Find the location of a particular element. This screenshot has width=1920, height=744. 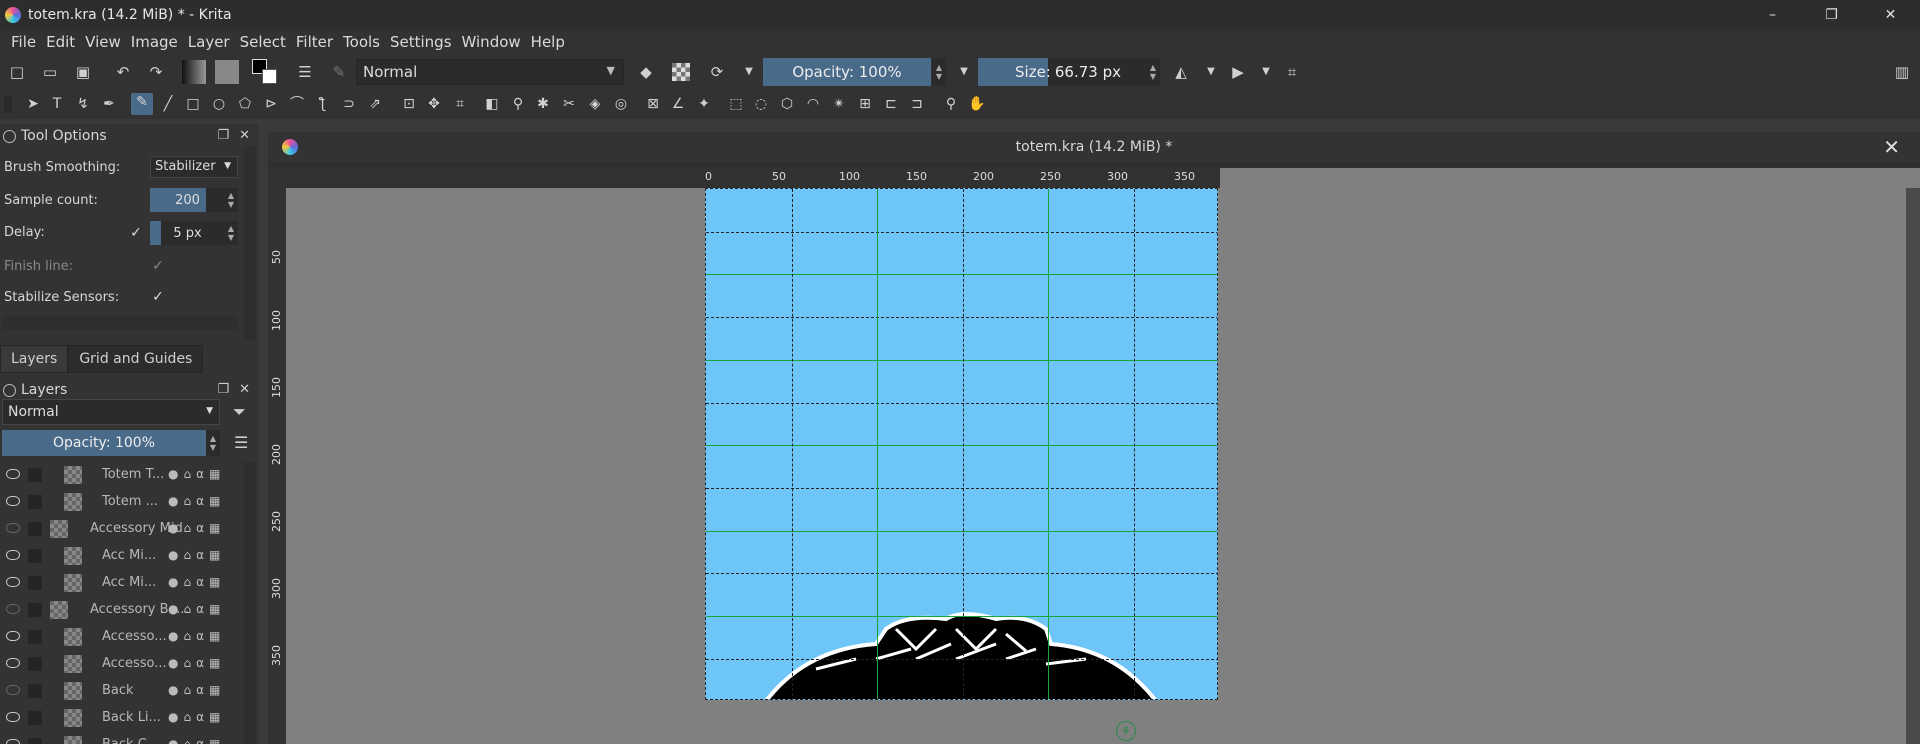

menu-file: File is located at coordinates (23, 42).